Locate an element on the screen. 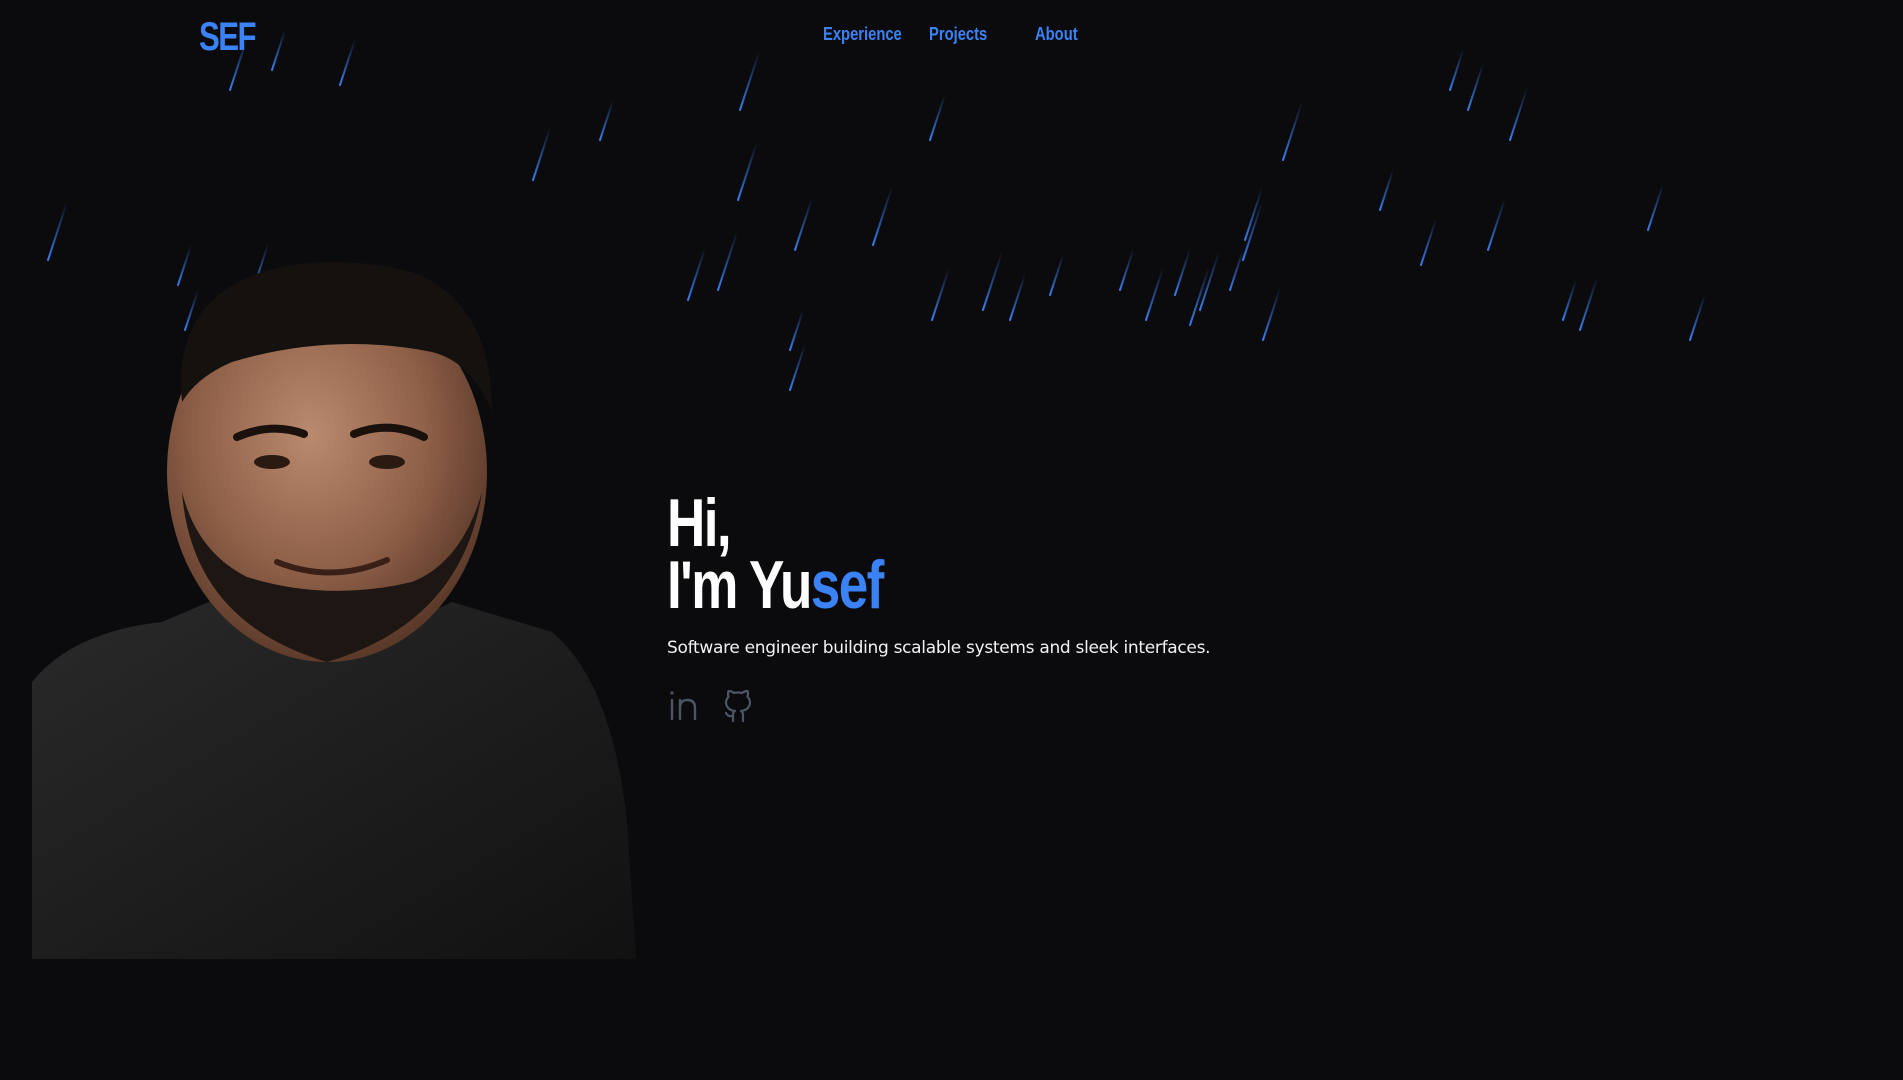 This screenshot has width=1903, height=1080. linkedin-icon is located at coordinates (684, 706).